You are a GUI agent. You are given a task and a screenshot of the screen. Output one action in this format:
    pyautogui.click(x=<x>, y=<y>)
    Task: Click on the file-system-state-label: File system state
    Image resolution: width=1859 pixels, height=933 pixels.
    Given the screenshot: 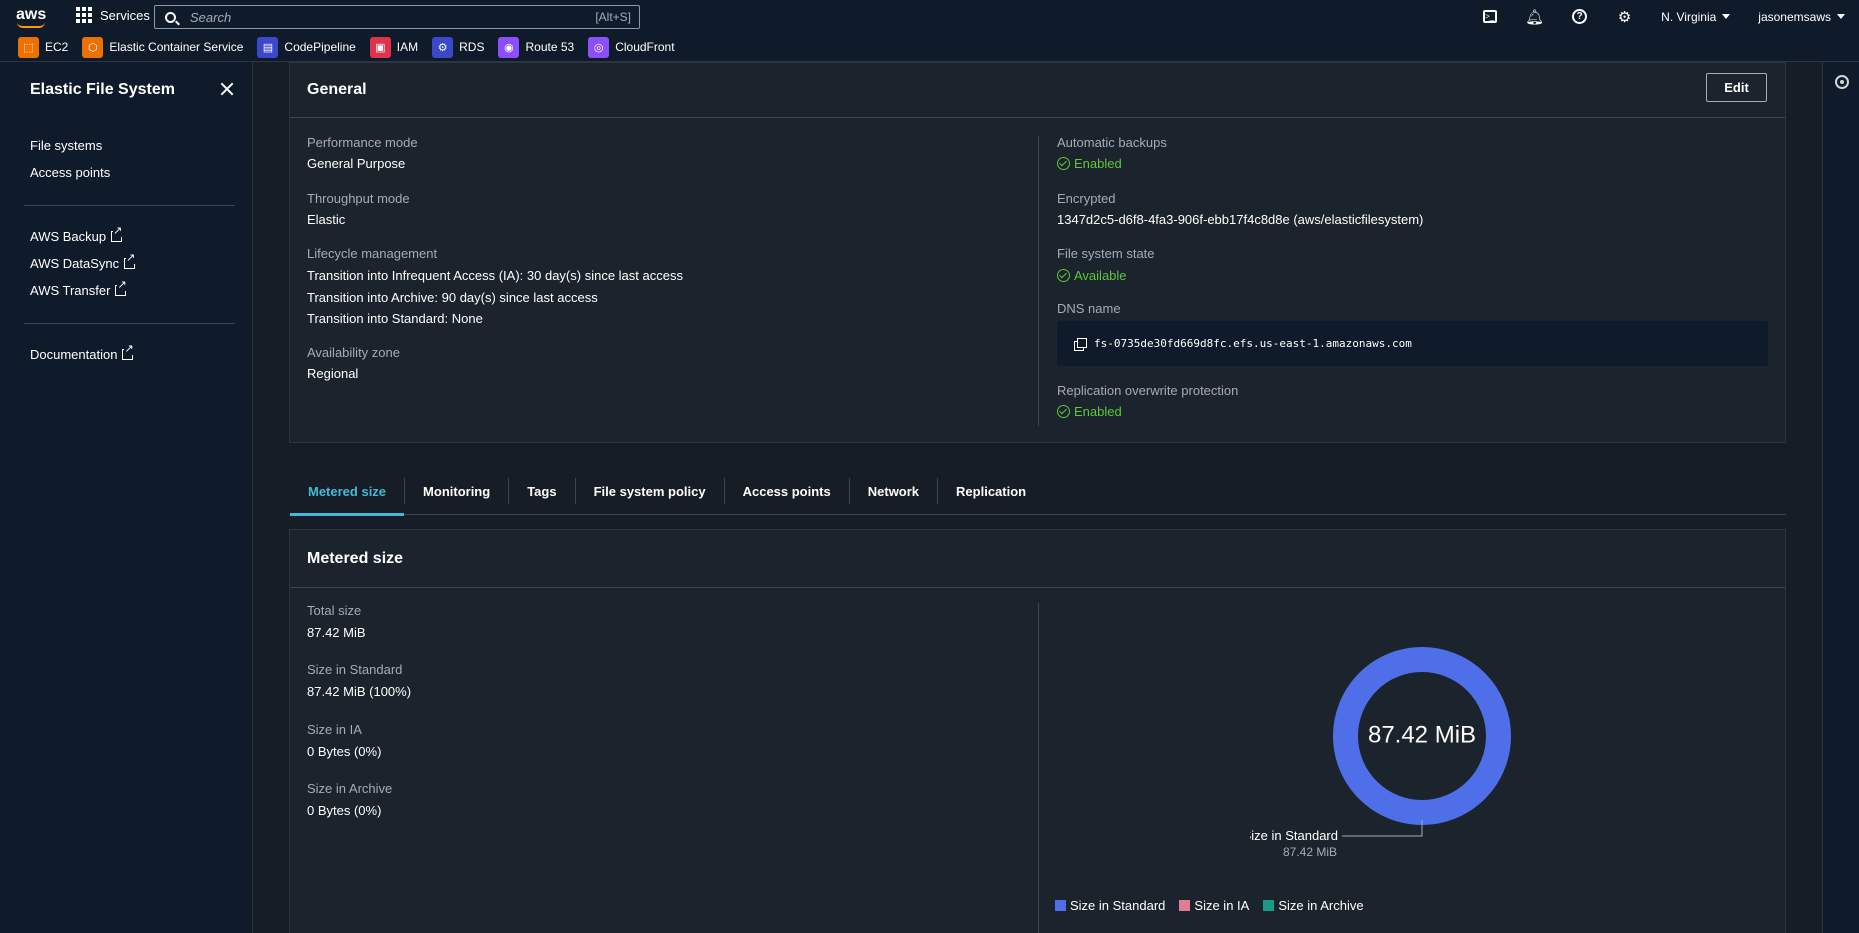 What is the action you would take?
    pyautogui.click(x=1106, y=253)
    